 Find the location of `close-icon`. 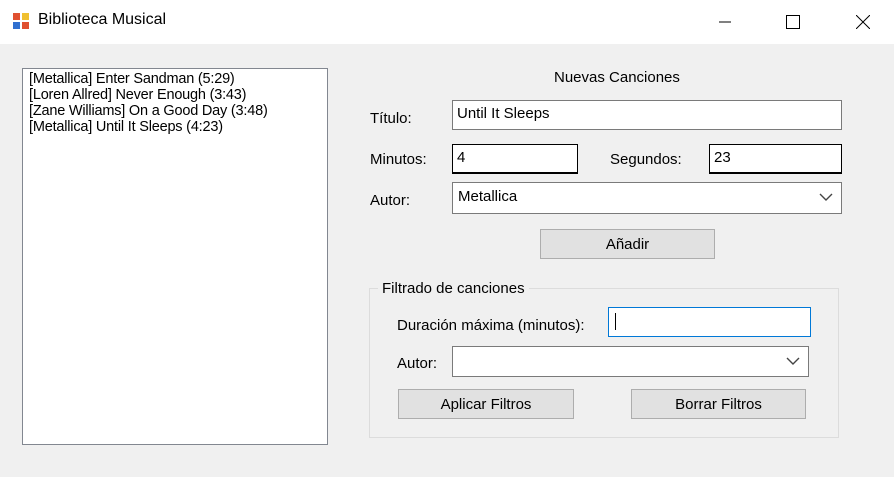

close-icon is located at coordinates (863, 22).